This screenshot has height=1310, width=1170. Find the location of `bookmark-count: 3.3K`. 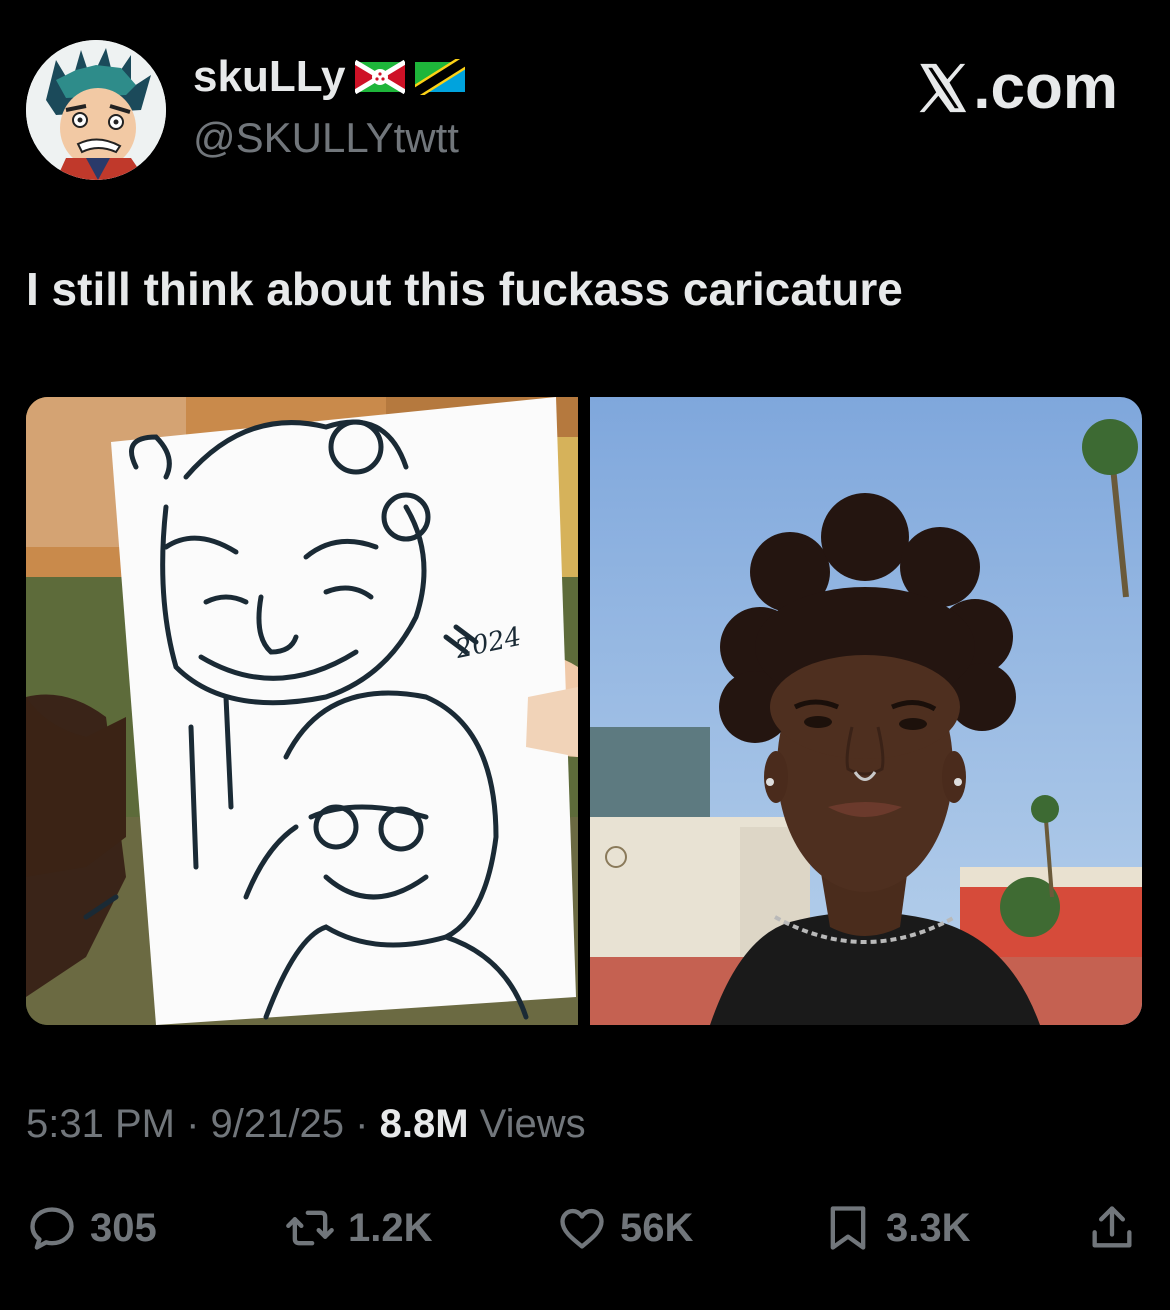

bookmark-count: 3.3K is located at coordinates (928, 1227).